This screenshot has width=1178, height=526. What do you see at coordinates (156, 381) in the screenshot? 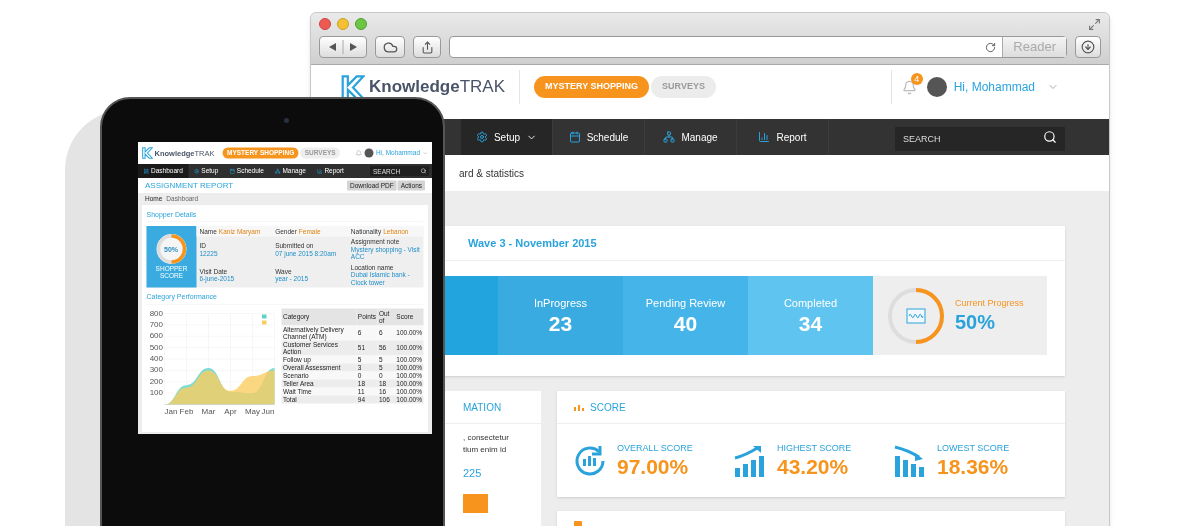
I see `axis-tick-label: 200` at bounding box center [156, 381].